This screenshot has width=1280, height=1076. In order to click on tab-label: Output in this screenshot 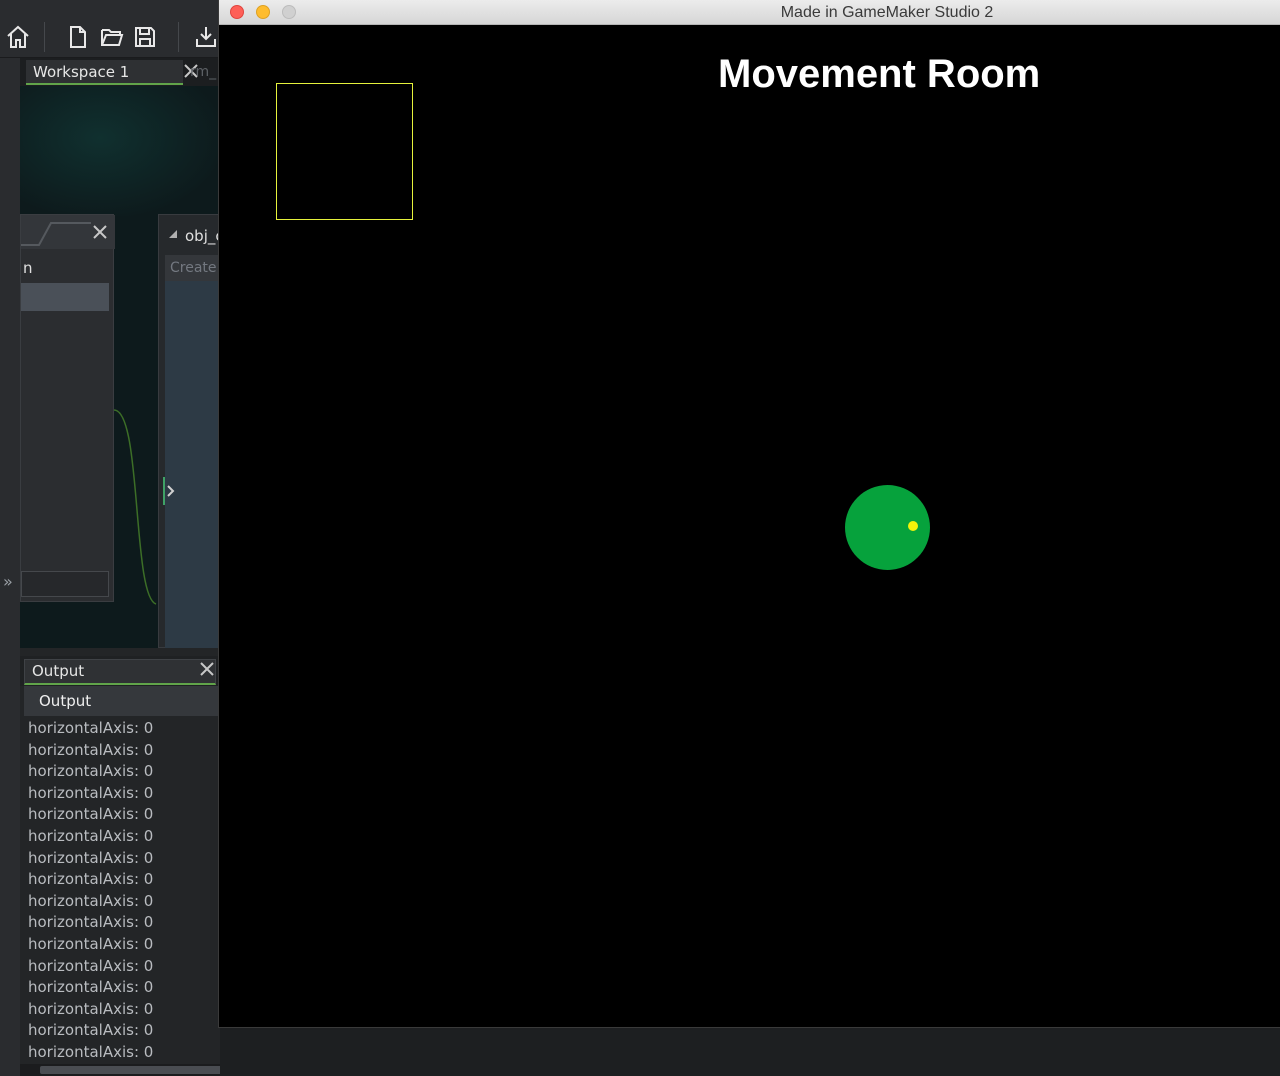, I will do `click(58, 671)`.